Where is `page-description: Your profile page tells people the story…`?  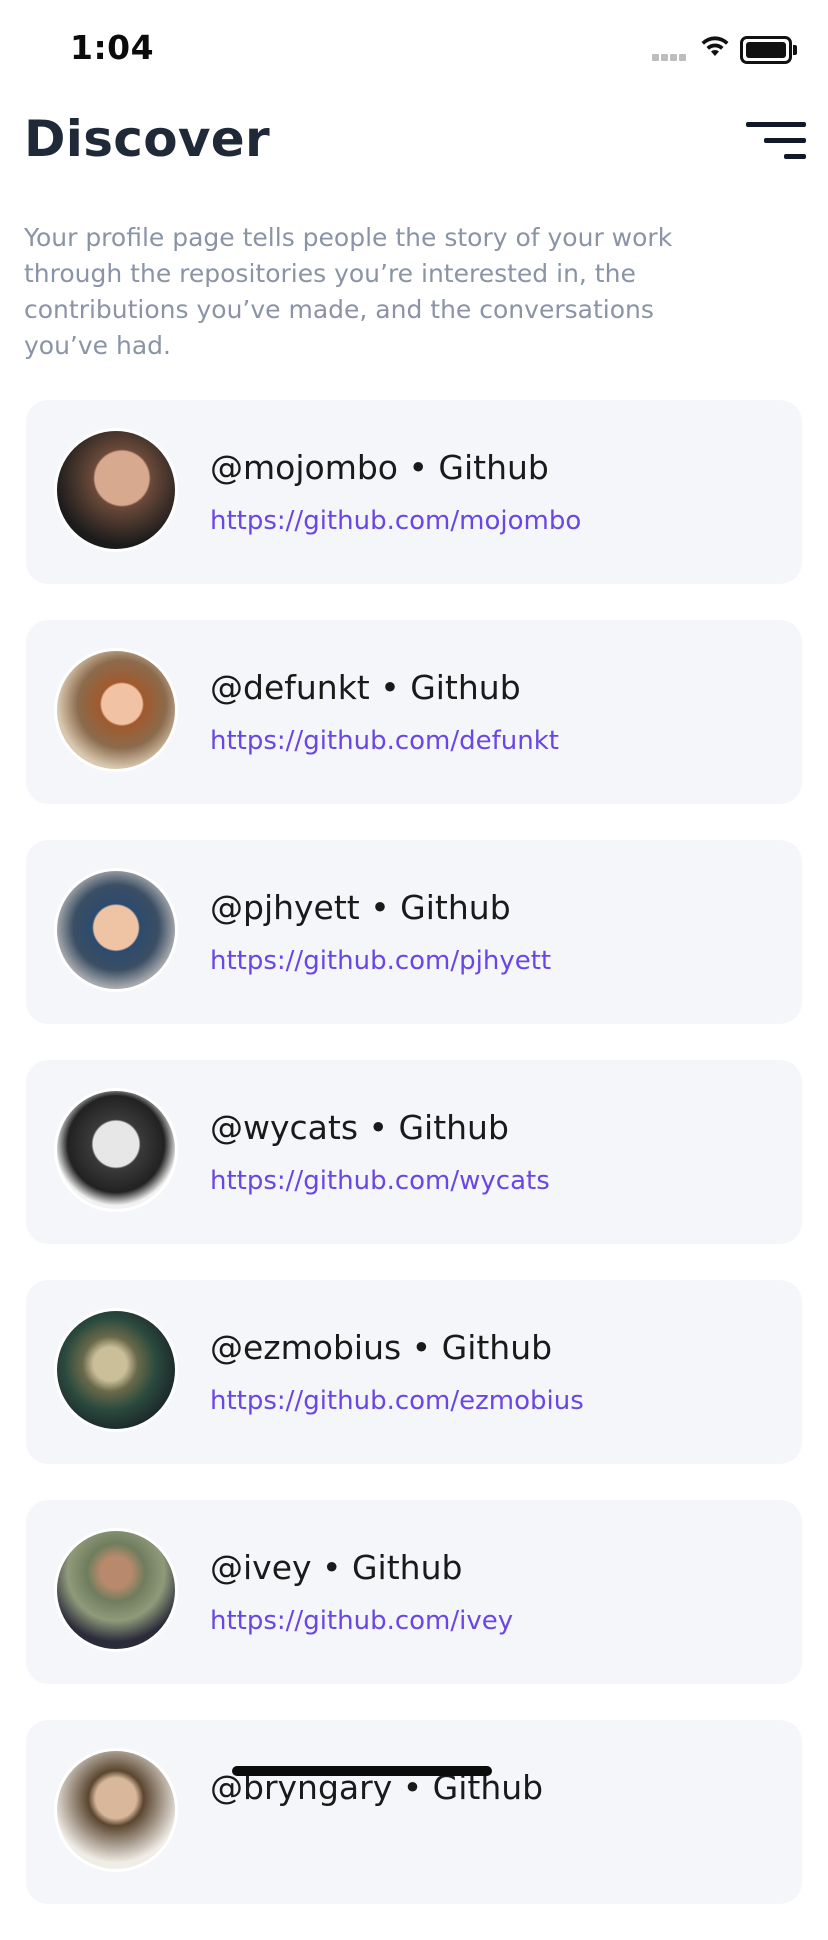
page-description: Your profile page tells people the story… is located at coordinates (348, 291).